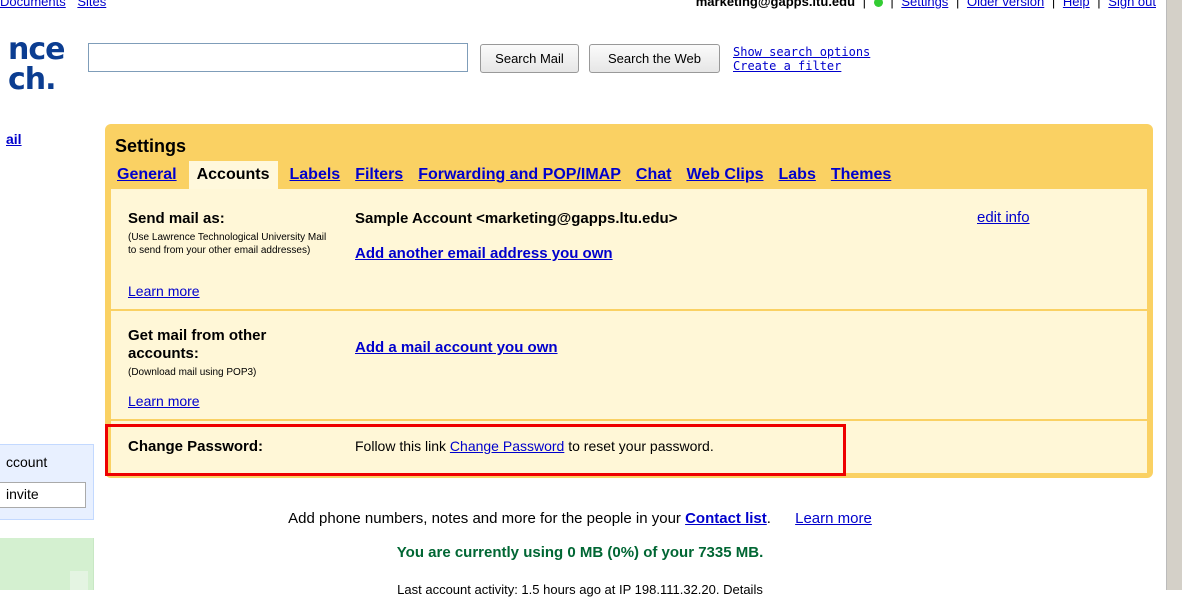  I want to click on add-email-address-link: Add another email address you own, so click(484, 253).